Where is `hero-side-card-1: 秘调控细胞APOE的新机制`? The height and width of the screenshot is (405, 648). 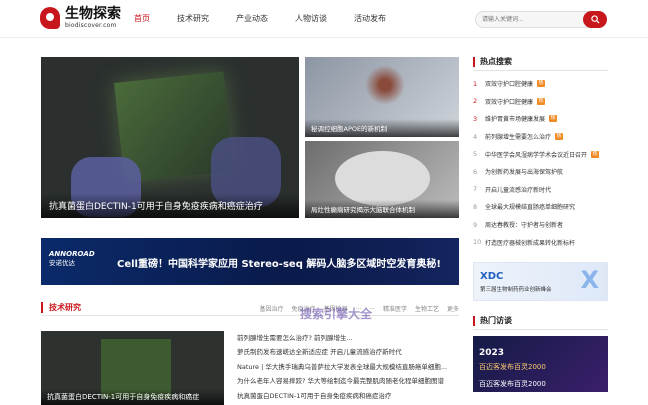
hero-side-card-1: 秘调控细胞APOE的新机制 is located at coordinates (382, 97).